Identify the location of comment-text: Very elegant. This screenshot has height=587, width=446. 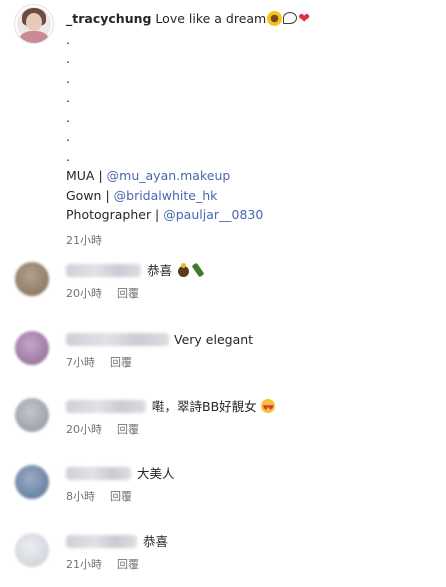
(214, 339).